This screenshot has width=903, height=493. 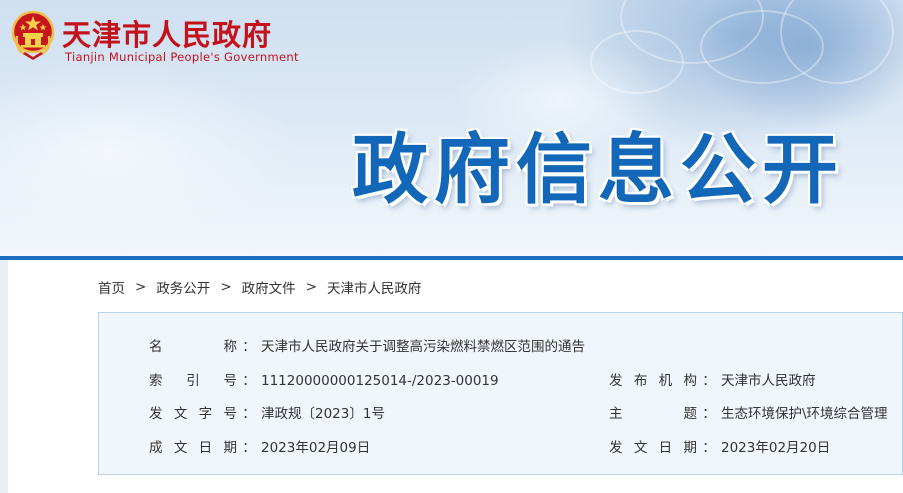 I want to click on document-number-value: 津政规〔2023〕1号, so click(x=323, y=414).